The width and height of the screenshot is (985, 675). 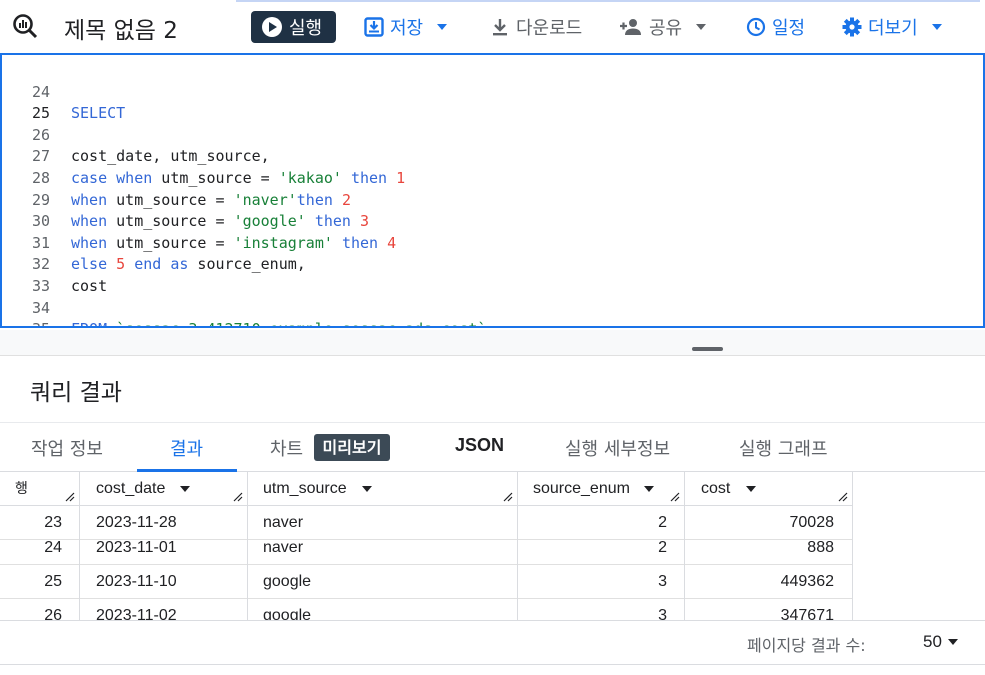 I want to click on results-title: 쿼리 결과, so click(x=76, y=393).